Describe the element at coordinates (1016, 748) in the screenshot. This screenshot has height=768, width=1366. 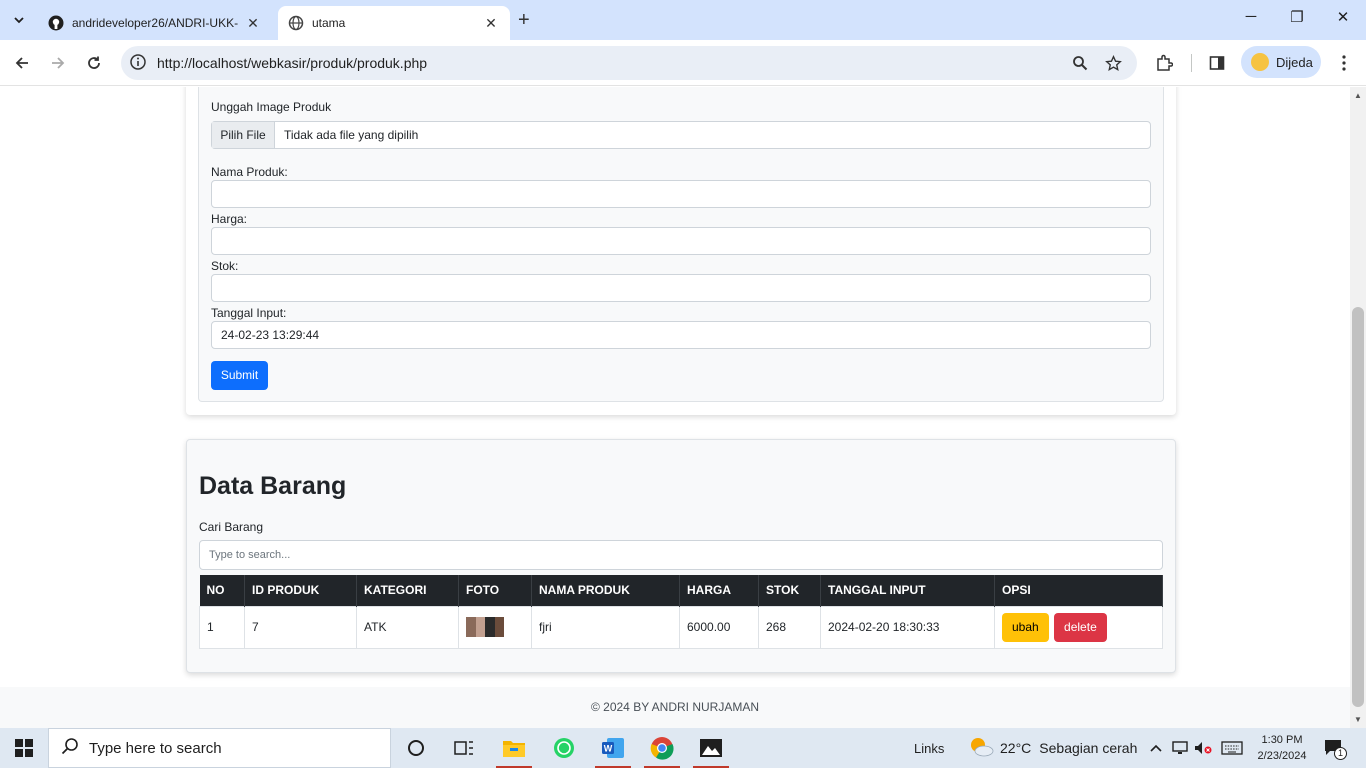
I see `weather-temp: 22°C` at that location.